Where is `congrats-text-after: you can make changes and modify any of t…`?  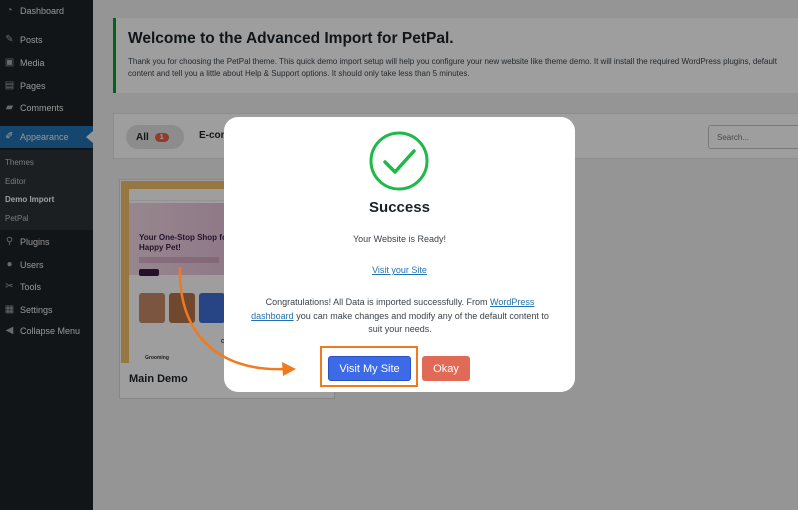
congrats-text-after: you can make changes and modify any of t… is located at coordinates (421, 322).